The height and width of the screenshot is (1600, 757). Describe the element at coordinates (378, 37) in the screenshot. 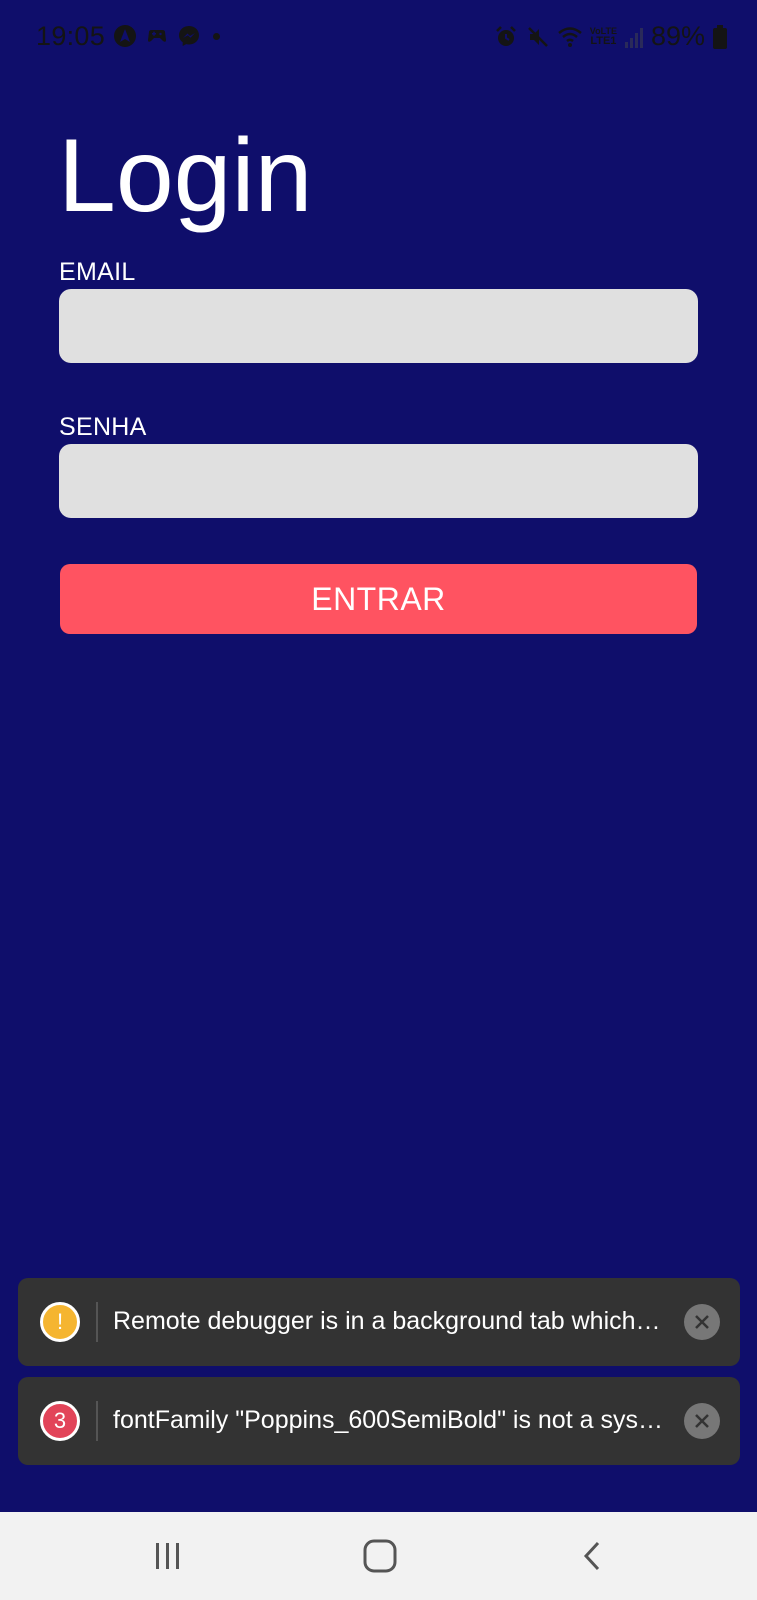

I see `status-bar: 19:05 VoLTE LTE1 89%` at that location.